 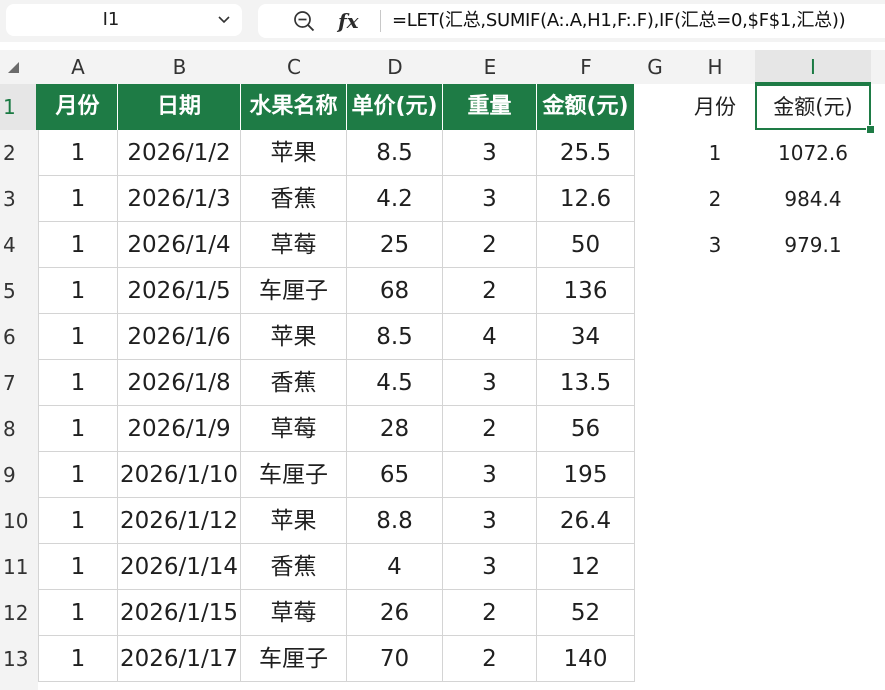 I want to click on table-cell: 2026/1/12, so click(x=179, y=521).